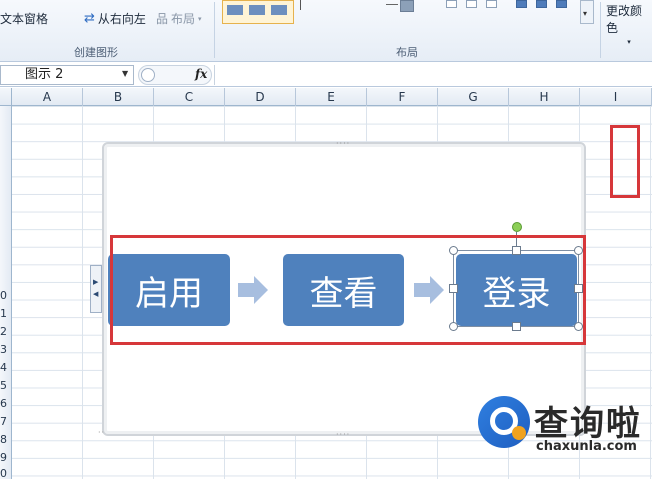 The width and height of the screenshot is (652, 479). What do you see at coordinates (407, 52) in the screenshot?
I see `layouts-group-label: 布局` at bounding box center [407, 52].